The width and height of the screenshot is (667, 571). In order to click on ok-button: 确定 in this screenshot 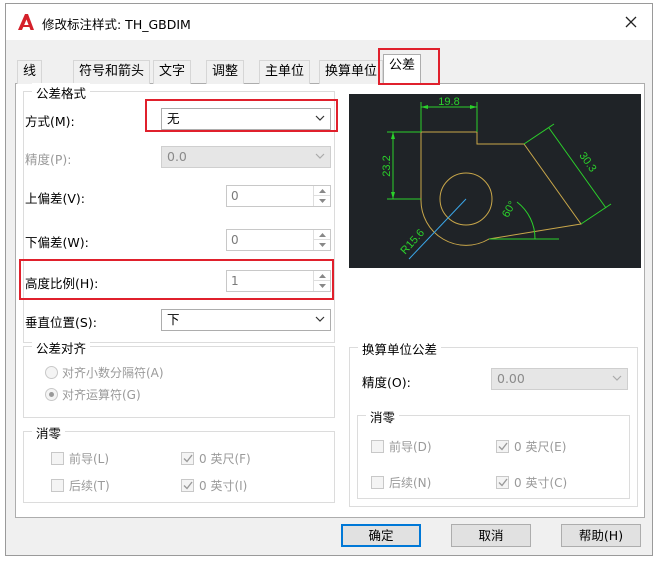, I will do `click(381, 535)`.